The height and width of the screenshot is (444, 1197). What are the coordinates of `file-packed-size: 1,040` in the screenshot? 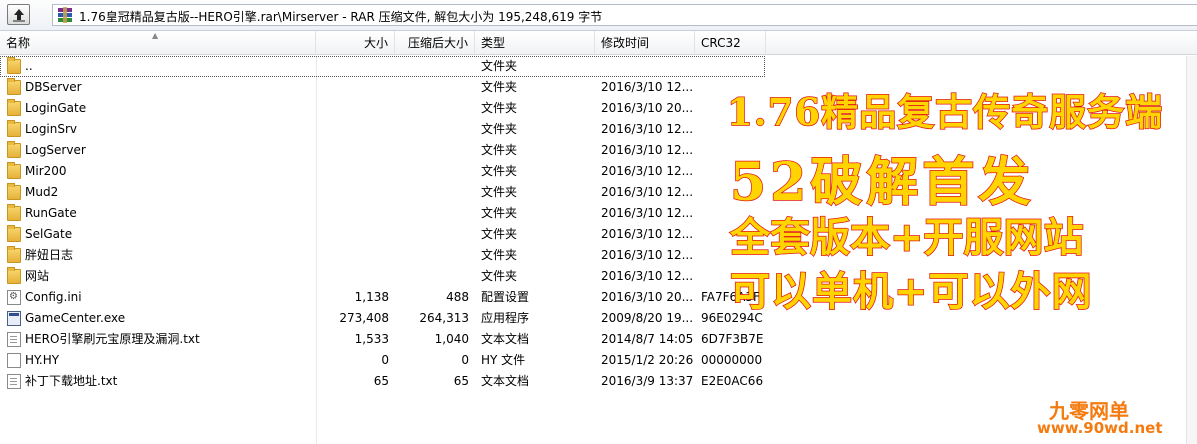 It's located at (451, 339).